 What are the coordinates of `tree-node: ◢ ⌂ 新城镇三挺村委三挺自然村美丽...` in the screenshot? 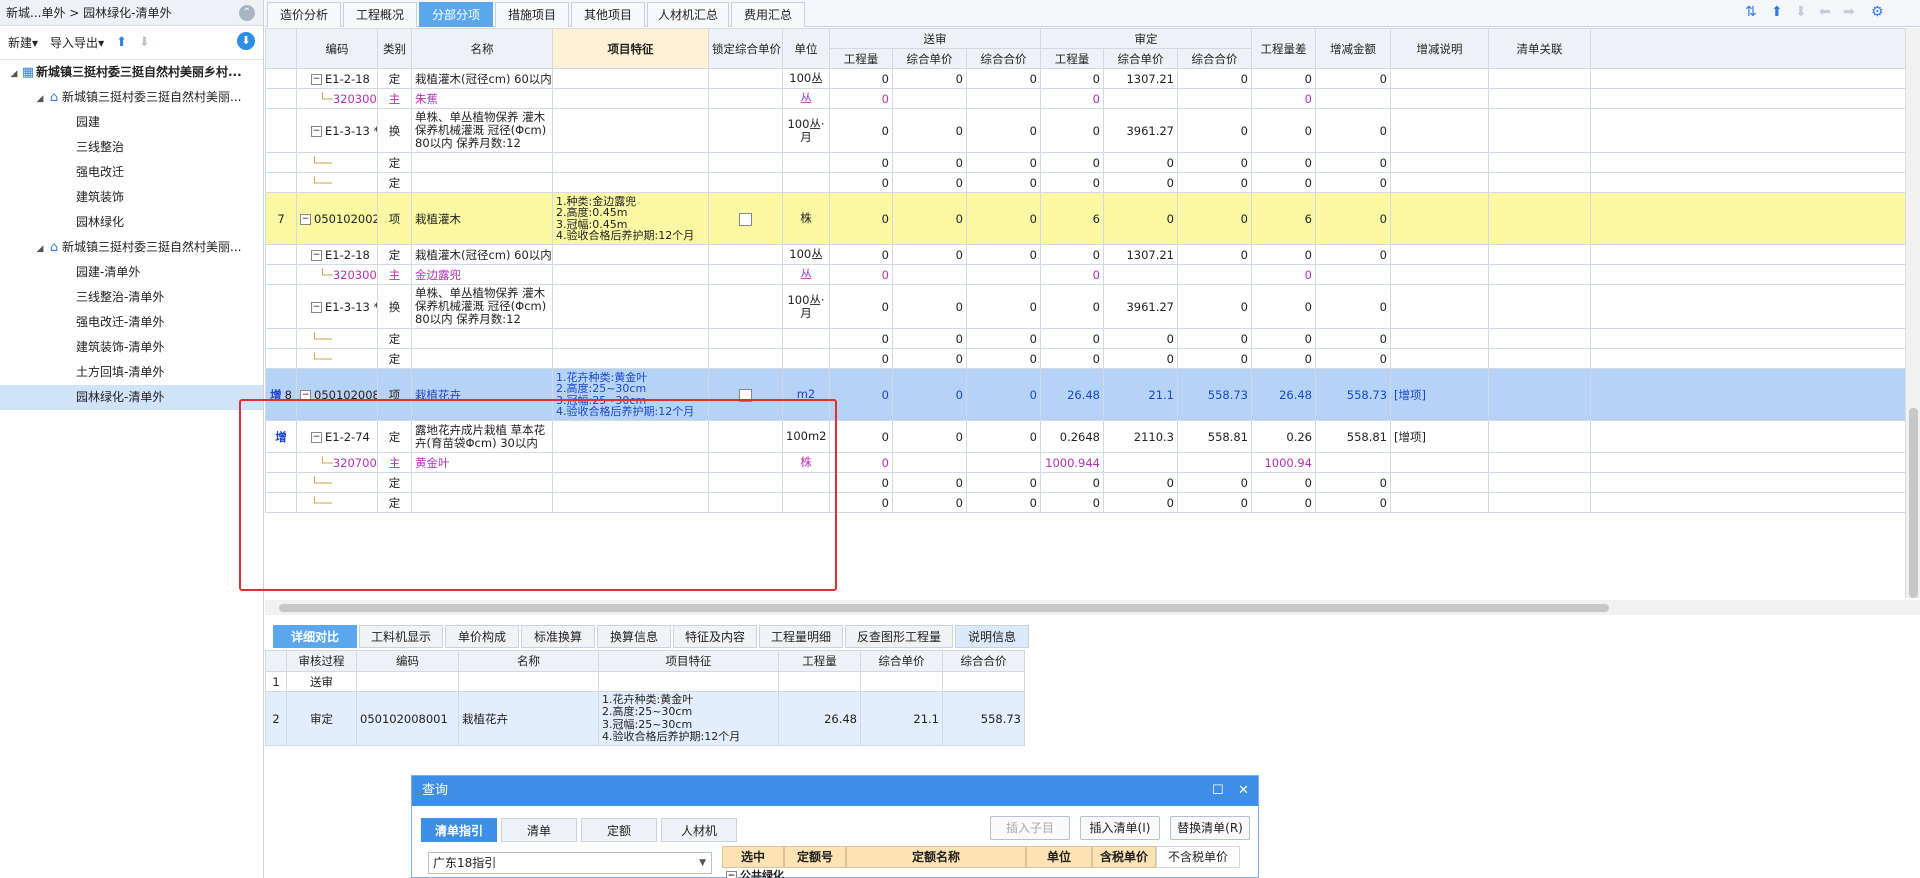 It's located at (131, 97).